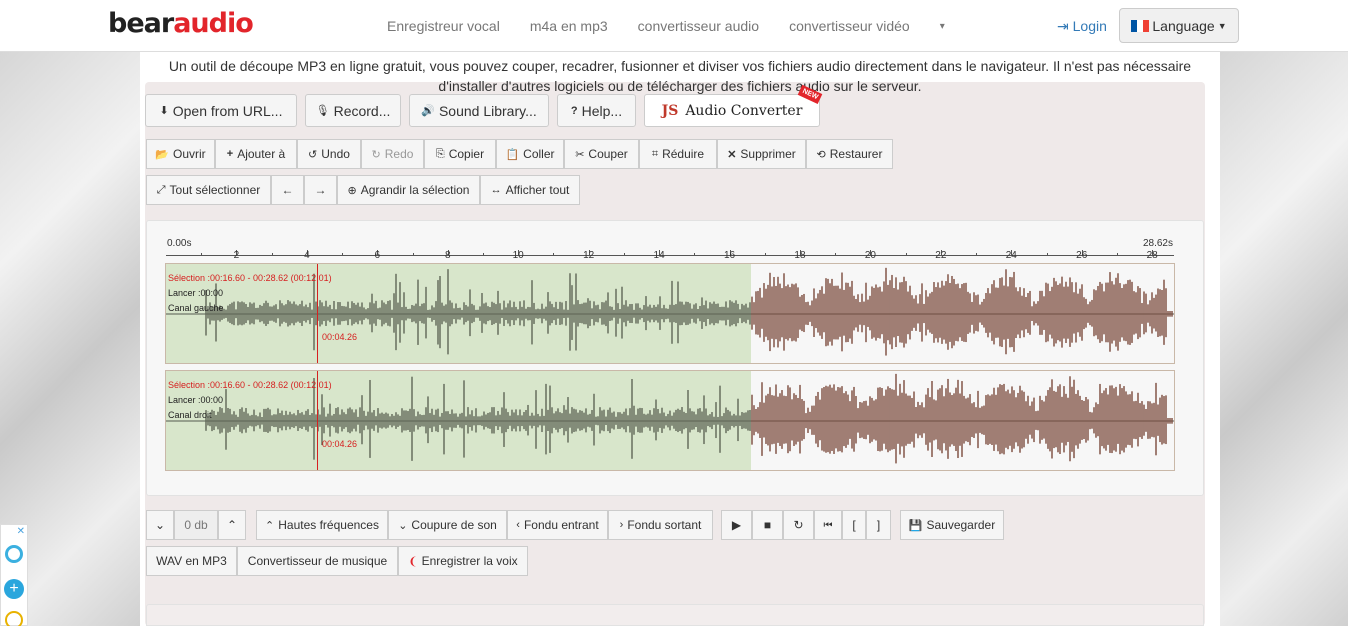 The image size is (1348, 626). I want to click on speaker-icon: 🔊, so click(428, 111).